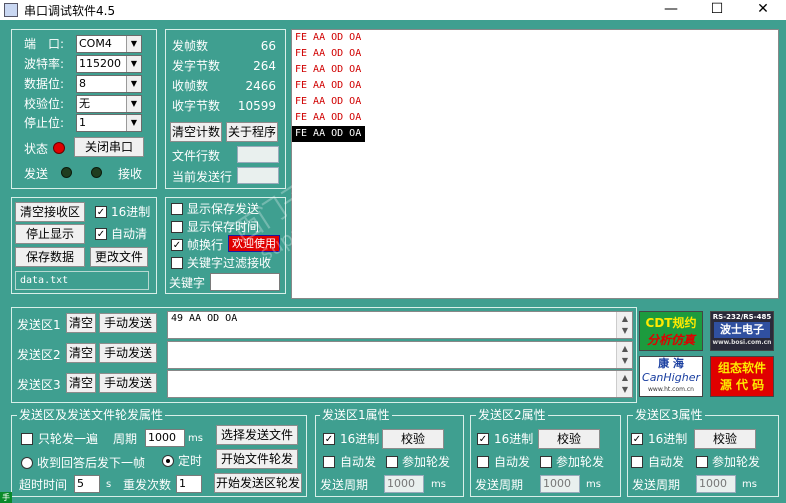 Image resolution: width=786 pixels, height=503 pixels. What do you see at coordinates (580, 462) in the screenshot?
I see `area2-join-label: 参加轮发` at bounding box center [580, 462].